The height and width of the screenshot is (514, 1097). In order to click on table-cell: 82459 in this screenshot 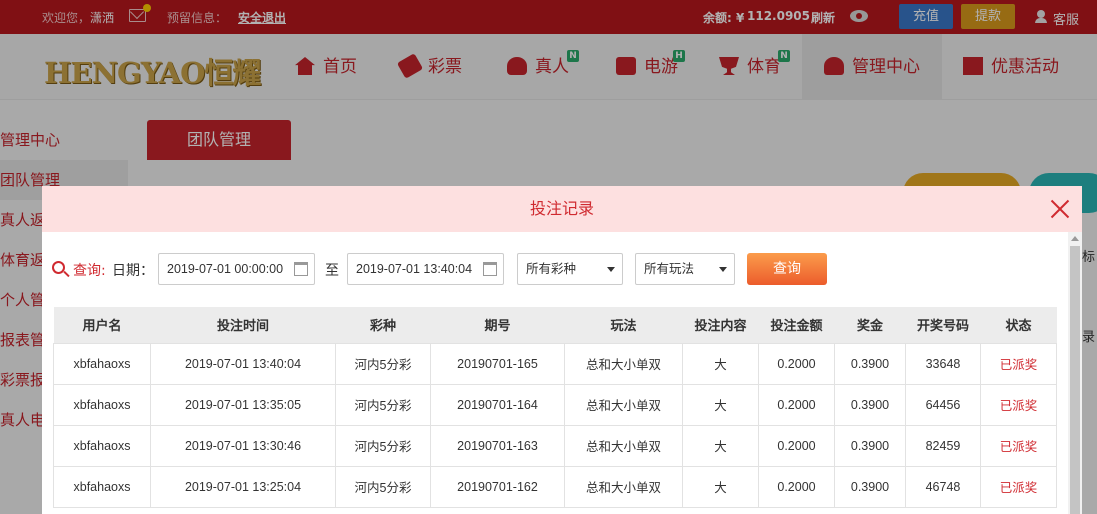, I will do `click(943, 445)`.